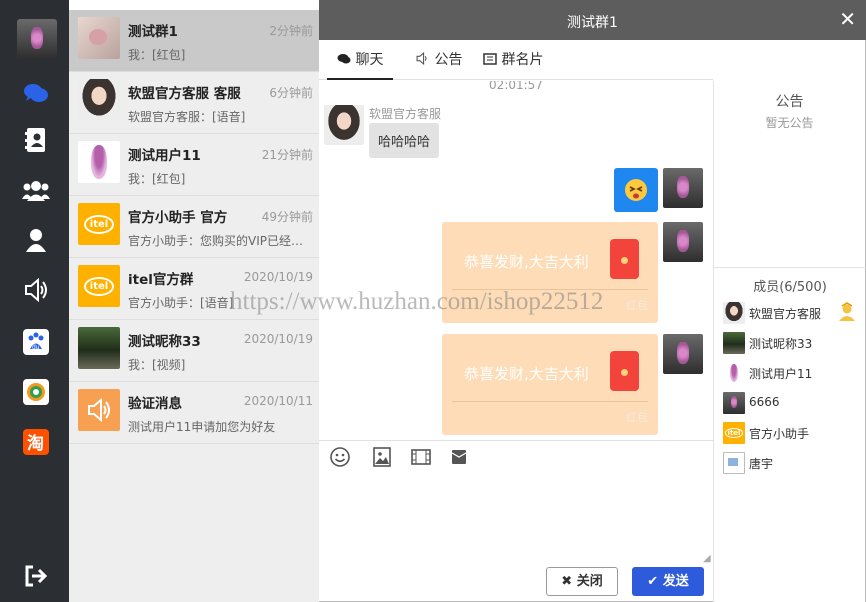 The image size is (866, 602). I want to click on conversation-name: 官方小助手 官方, so click(178, 218).